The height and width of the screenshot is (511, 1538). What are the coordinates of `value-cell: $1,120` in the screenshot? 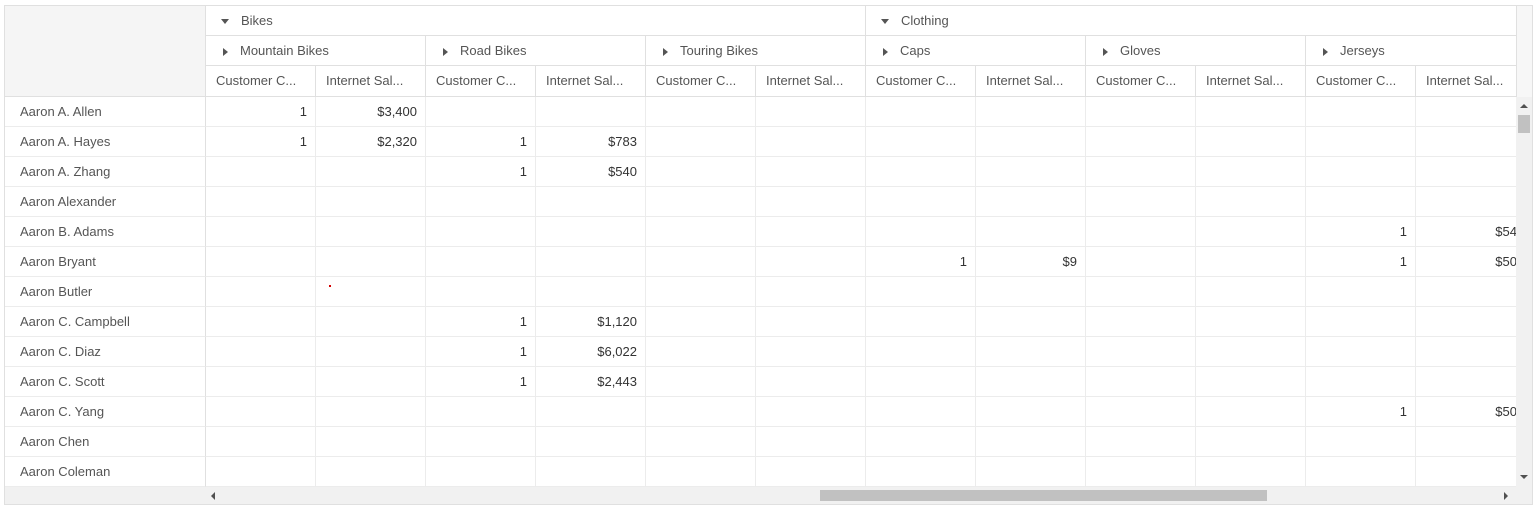 It's located at (591, 322).